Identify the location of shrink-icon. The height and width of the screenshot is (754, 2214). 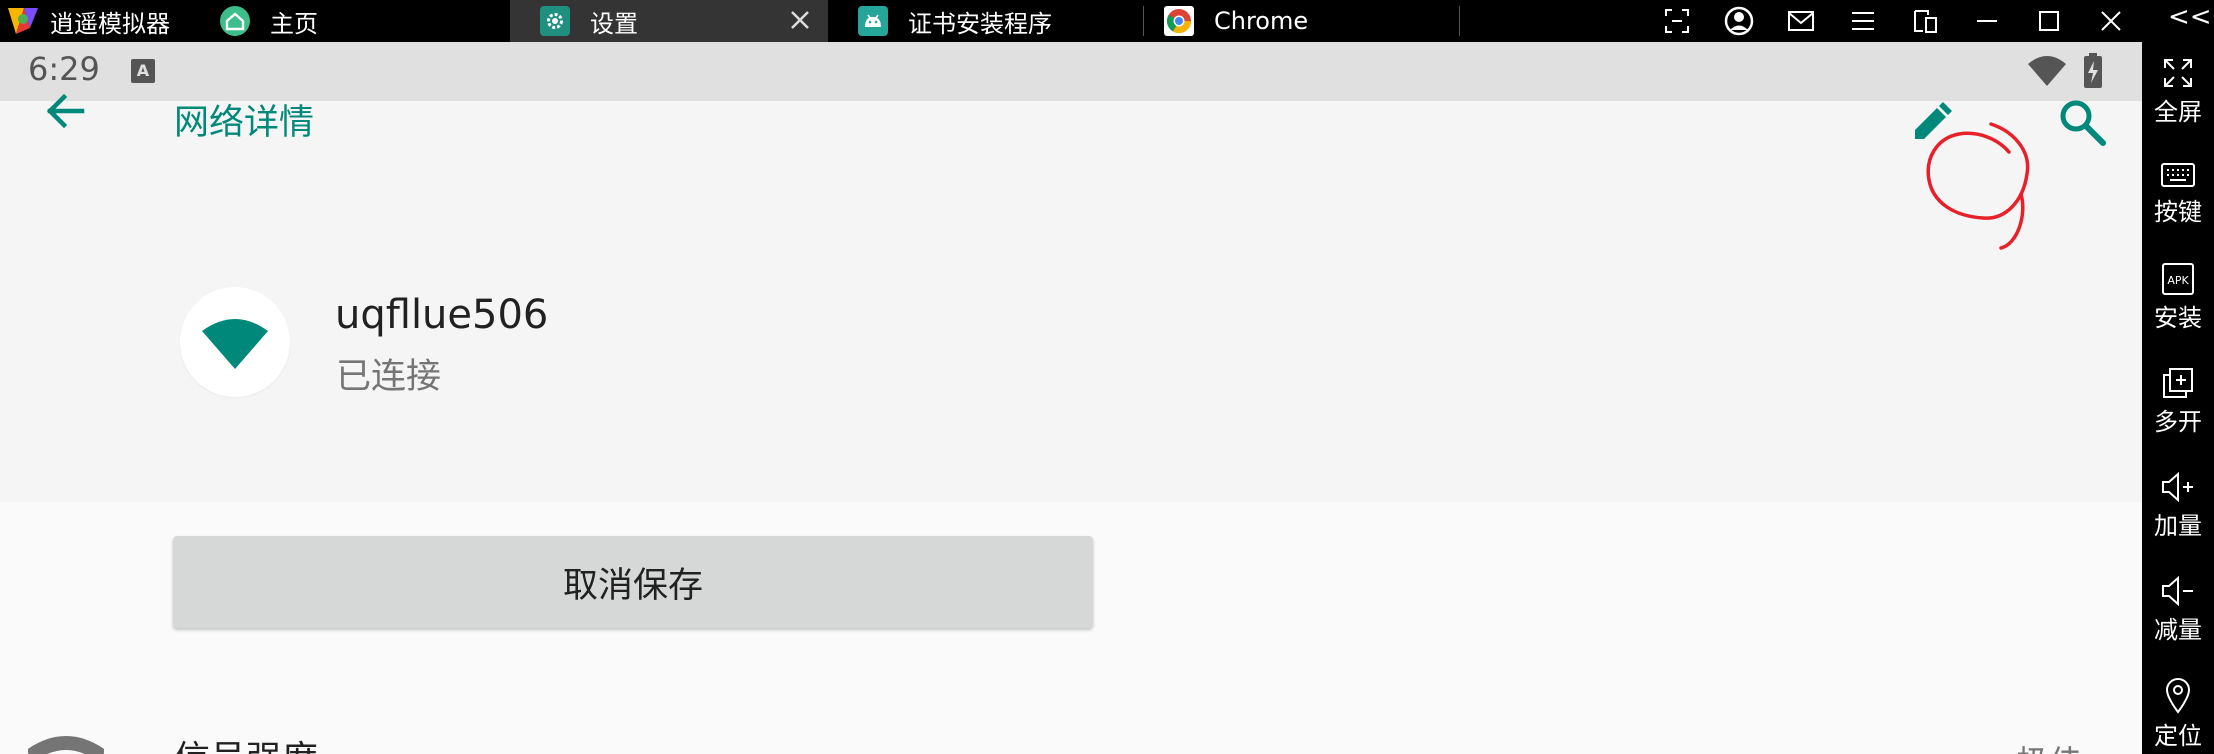
(1925, 21).